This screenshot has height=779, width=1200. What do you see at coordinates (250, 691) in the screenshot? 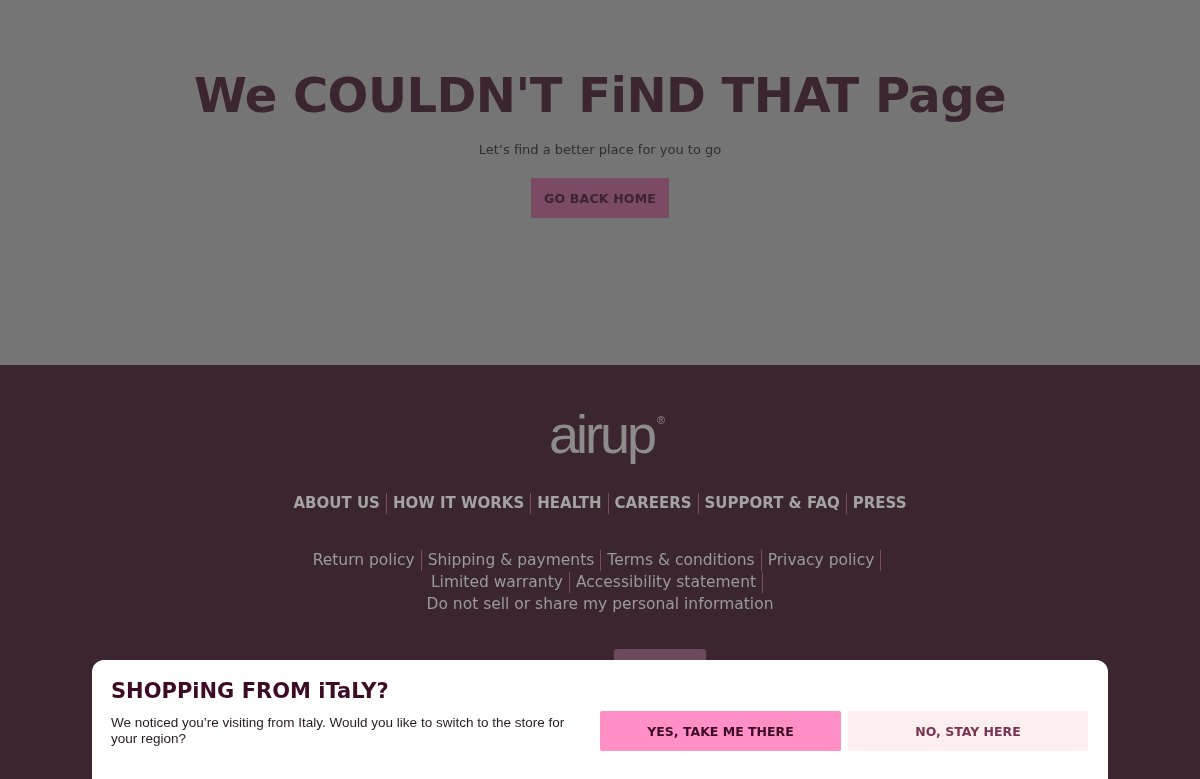
I see `dialog-title: SHOPPiNG FROM iTaLY?` at bounding box center [250, 691].